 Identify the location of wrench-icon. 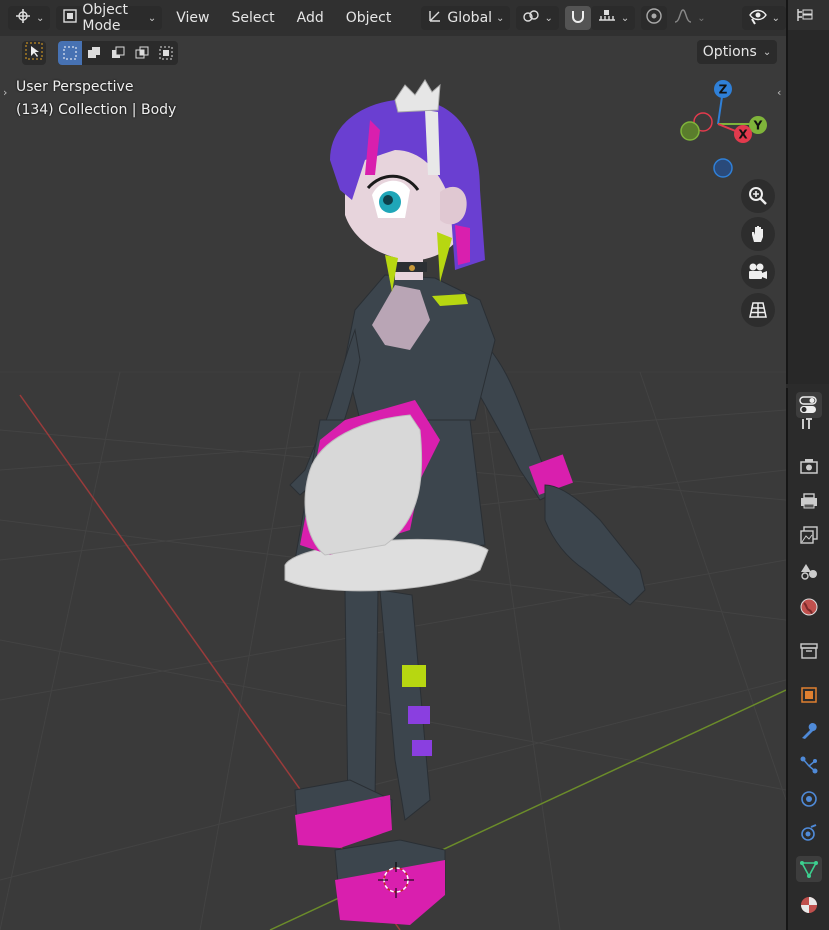
(809, 731).